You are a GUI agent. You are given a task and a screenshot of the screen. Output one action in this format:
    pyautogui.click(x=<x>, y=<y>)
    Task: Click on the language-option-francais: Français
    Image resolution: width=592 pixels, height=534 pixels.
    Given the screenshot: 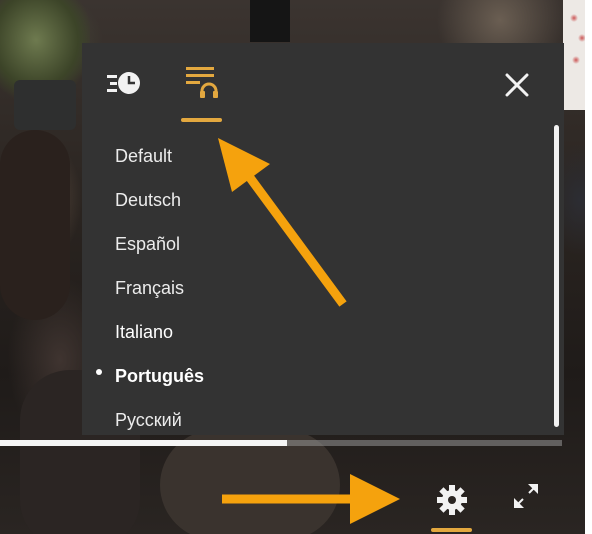 What is the action you would take?
    pyautogui.click(x=149, y=288)
    